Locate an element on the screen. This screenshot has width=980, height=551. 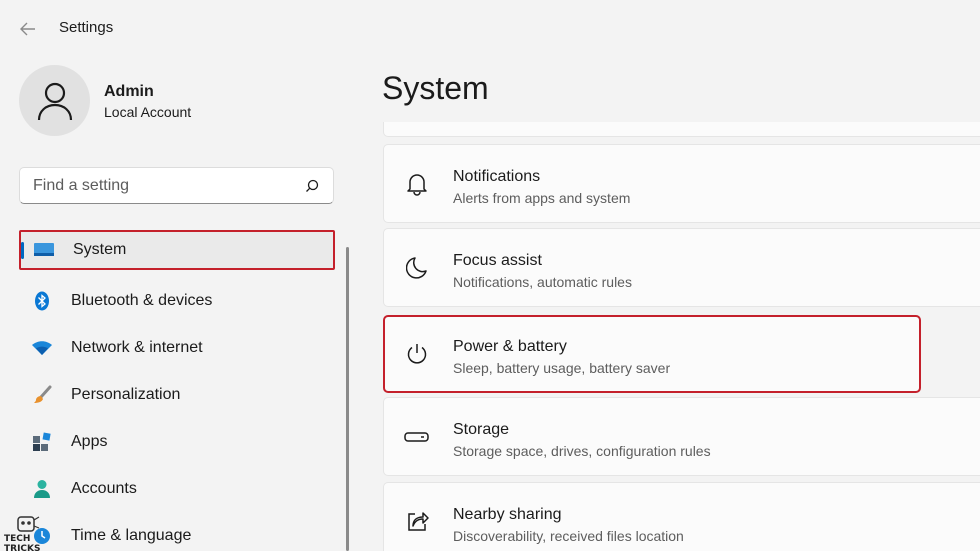
card-subtitle: Discoverability, received files location is located at coordinates (568, 536).